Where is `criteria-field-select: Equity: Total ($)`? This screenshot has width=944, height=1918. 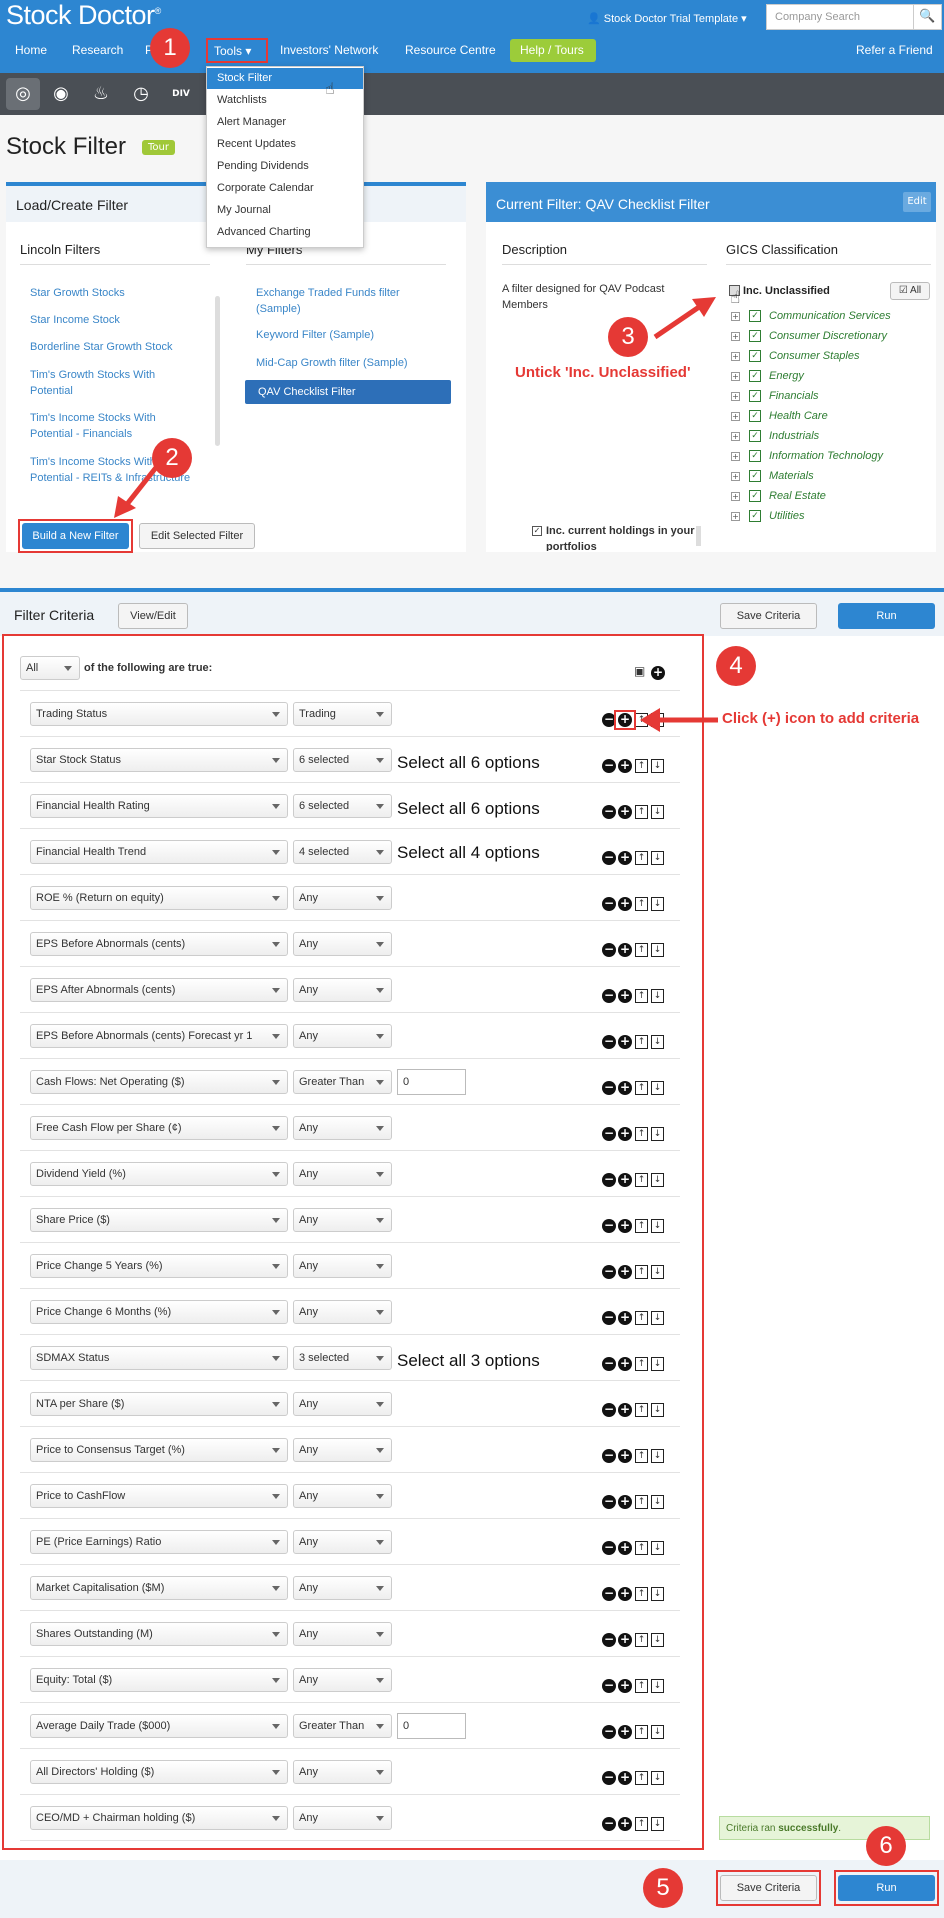 criteria-field-select: Equity: Total ($) is located at coordinates (159, 1680).